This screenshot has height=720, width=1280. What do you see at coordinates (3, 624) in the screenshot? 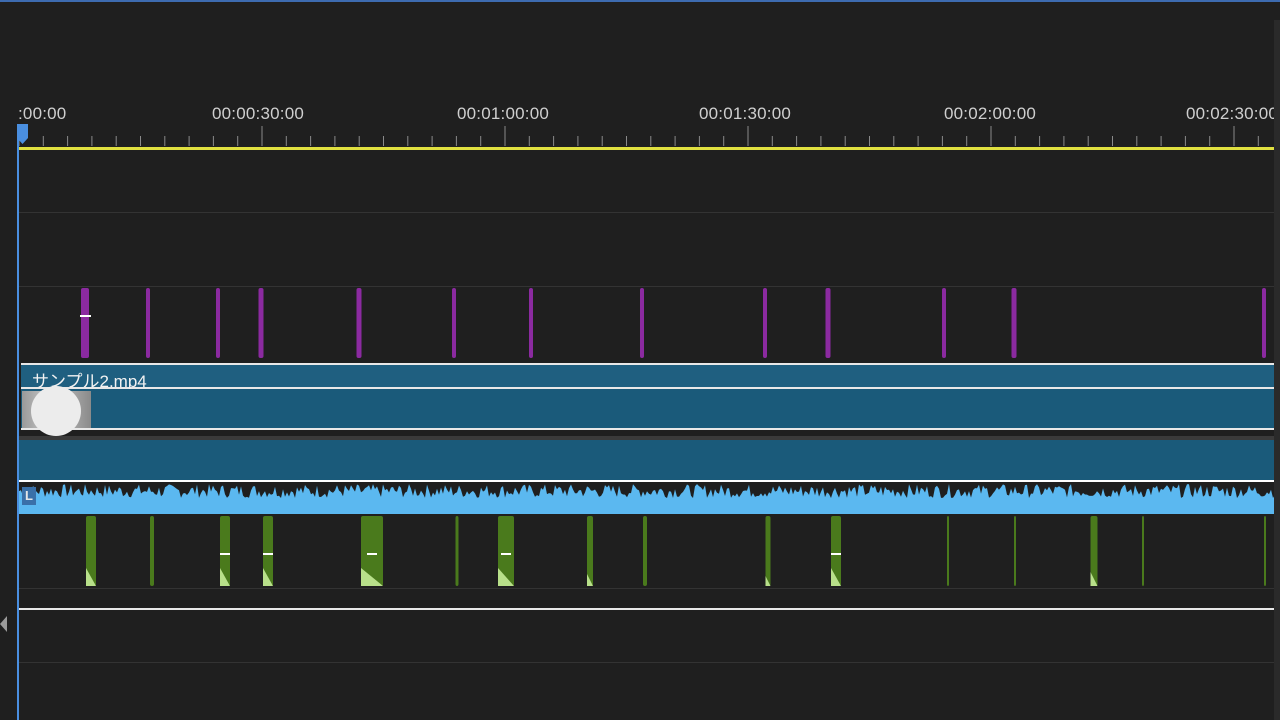
I see `triangle-left-icon` at bounding box center [3, 624].